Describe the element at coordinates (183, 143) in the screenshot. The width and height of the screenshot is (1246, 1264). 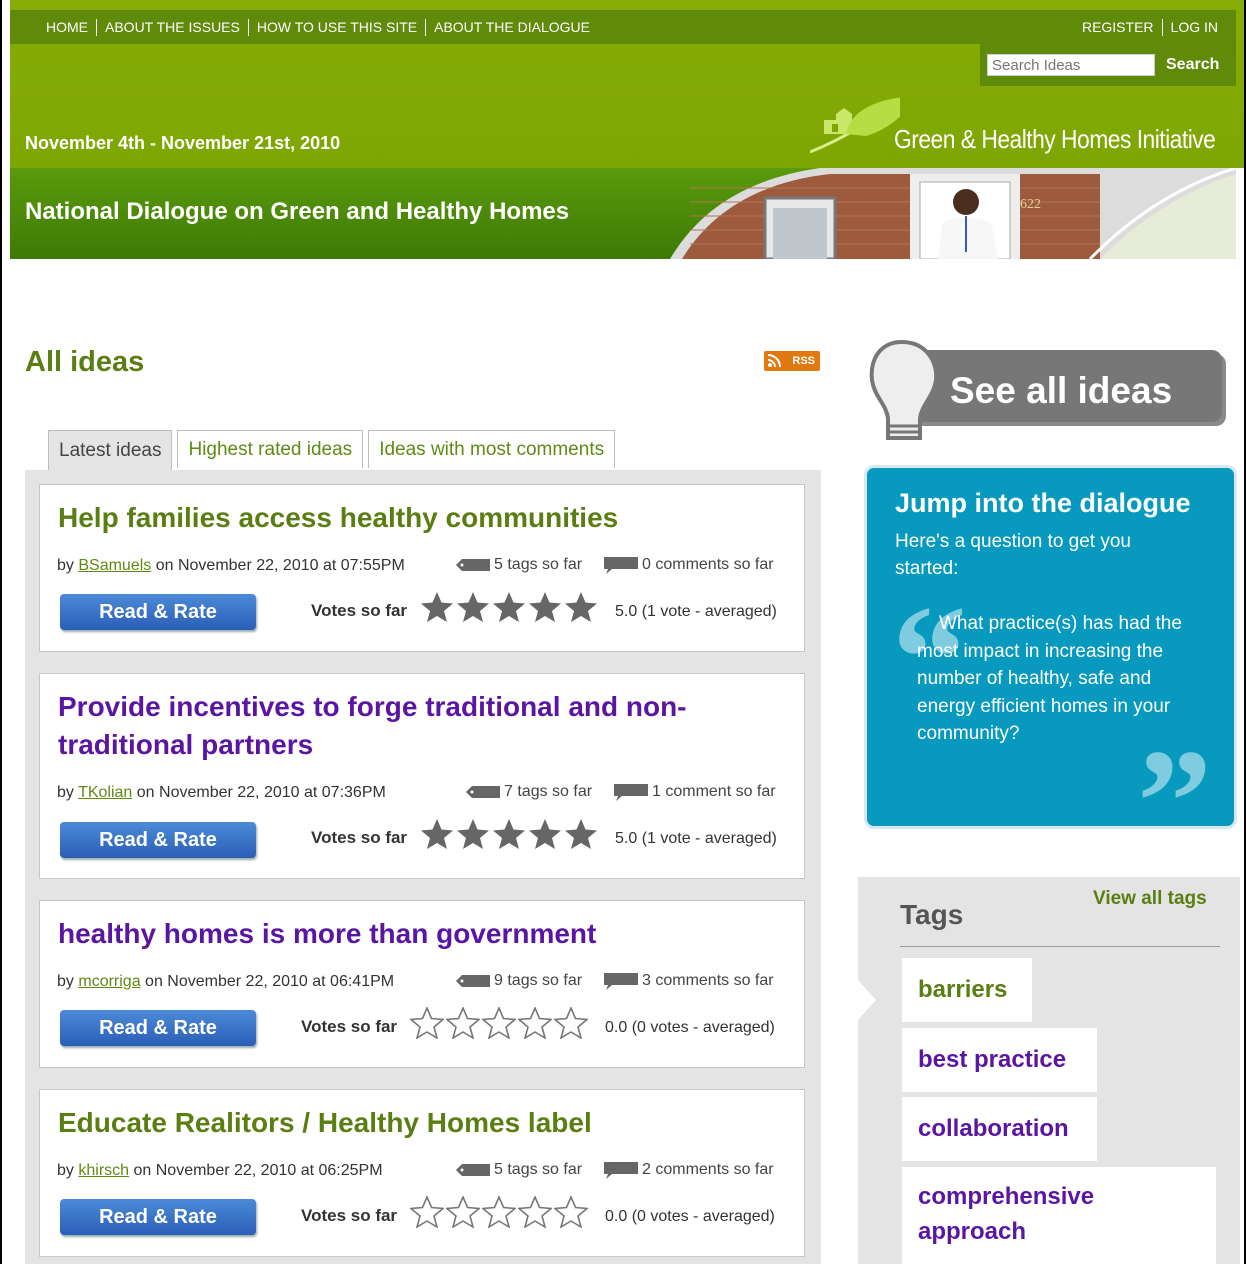
I see `dialogue-dates: November 4th - November 21st, 2010` at that location.